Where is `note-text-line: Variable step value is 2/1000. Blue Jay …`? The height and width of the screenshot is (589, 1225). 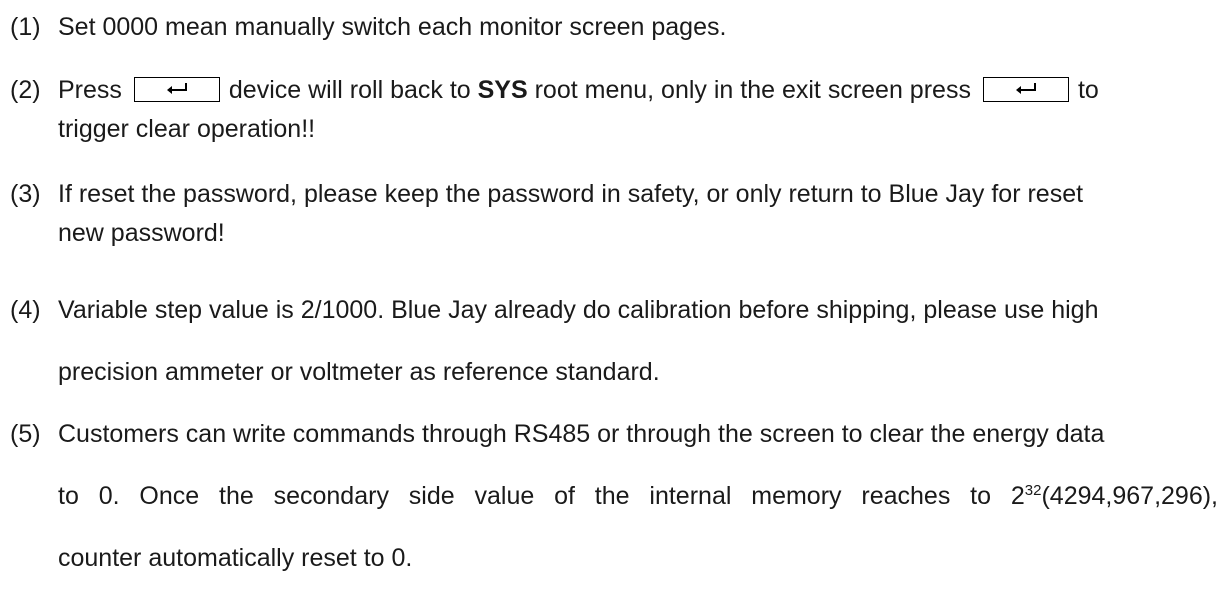 note-text-line: Variable step value is 2/1000. Blue Jay … is located at coordinates (578, 310).